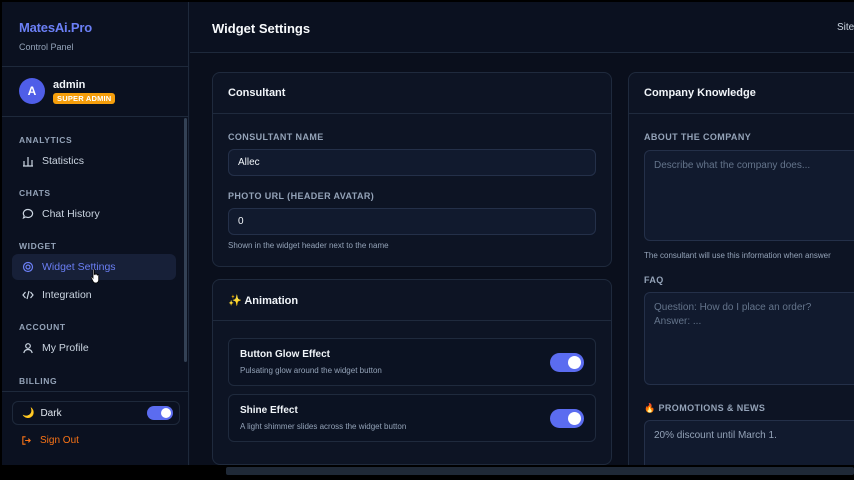 This screenshot has height=480, width=854. What do you see at coordinates (522, 27) in the screenshot?
I see `top-bar: Widget Settings Site` at bounding box center [522, 27].